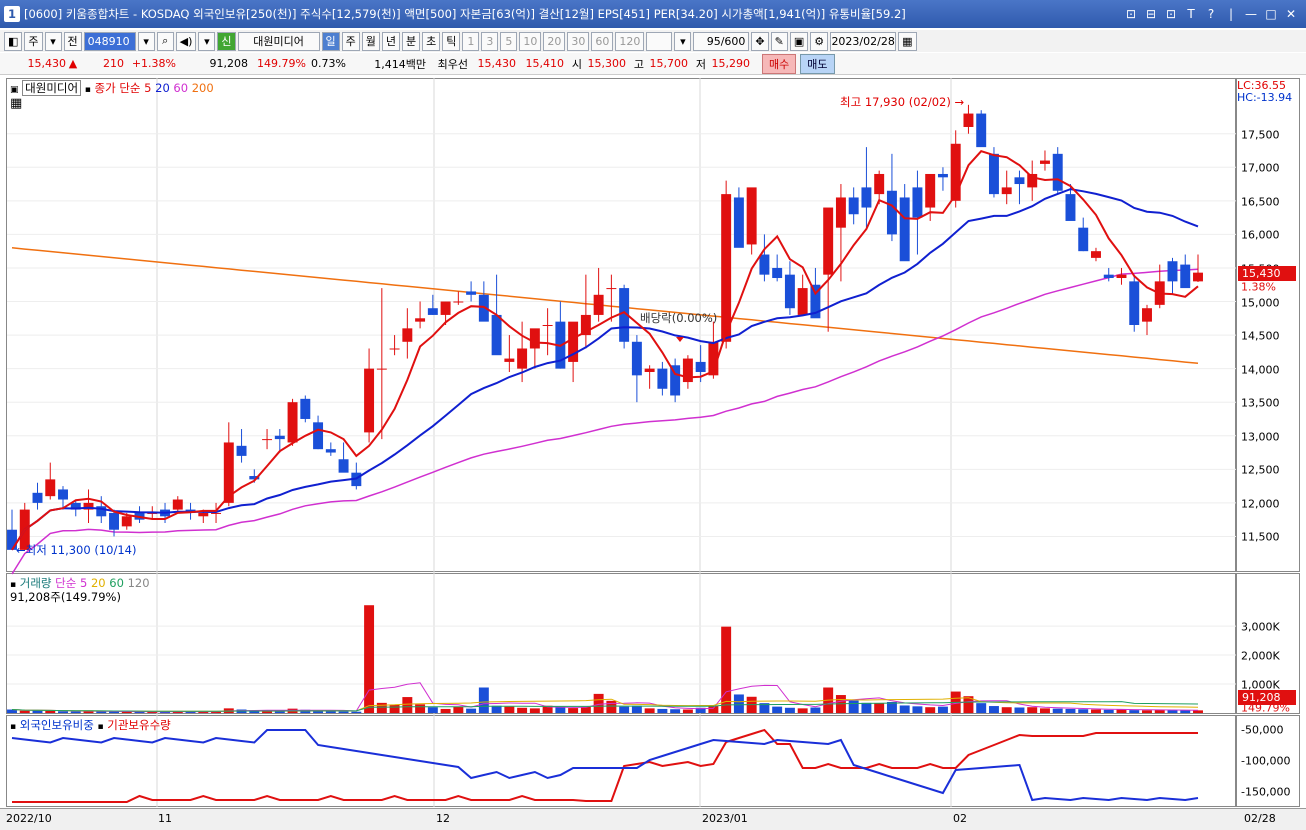  Describe the element at coordinates (725, 818) in the screenshot. I see `x-label: 2023/01` at that location.